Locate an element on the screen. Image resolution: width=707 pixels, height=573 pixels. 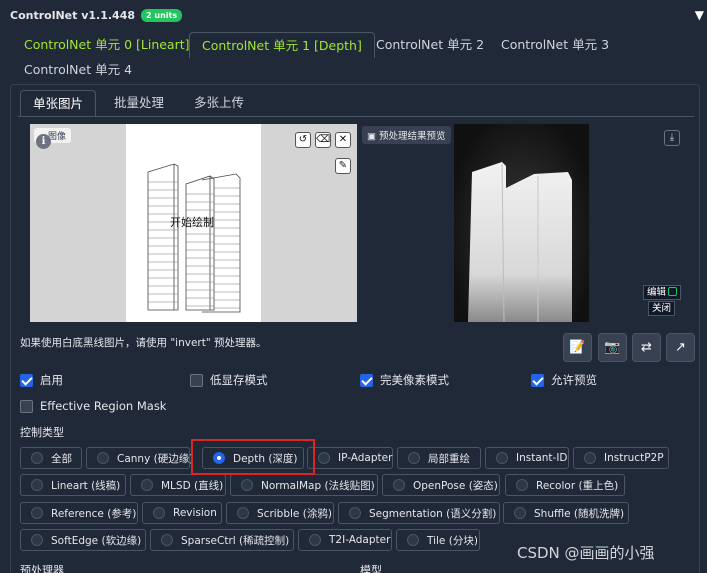
radio-label: Lineart (线稿) is located at coordinates (86, 485).